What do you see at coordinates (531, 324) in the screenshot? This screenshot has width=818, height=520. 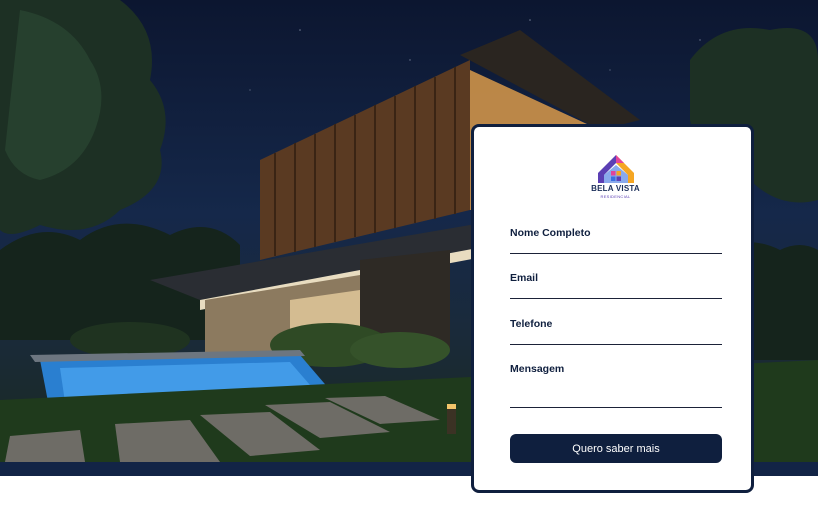 I see `phone-label: Telefone` at bounding box center [531, 324].